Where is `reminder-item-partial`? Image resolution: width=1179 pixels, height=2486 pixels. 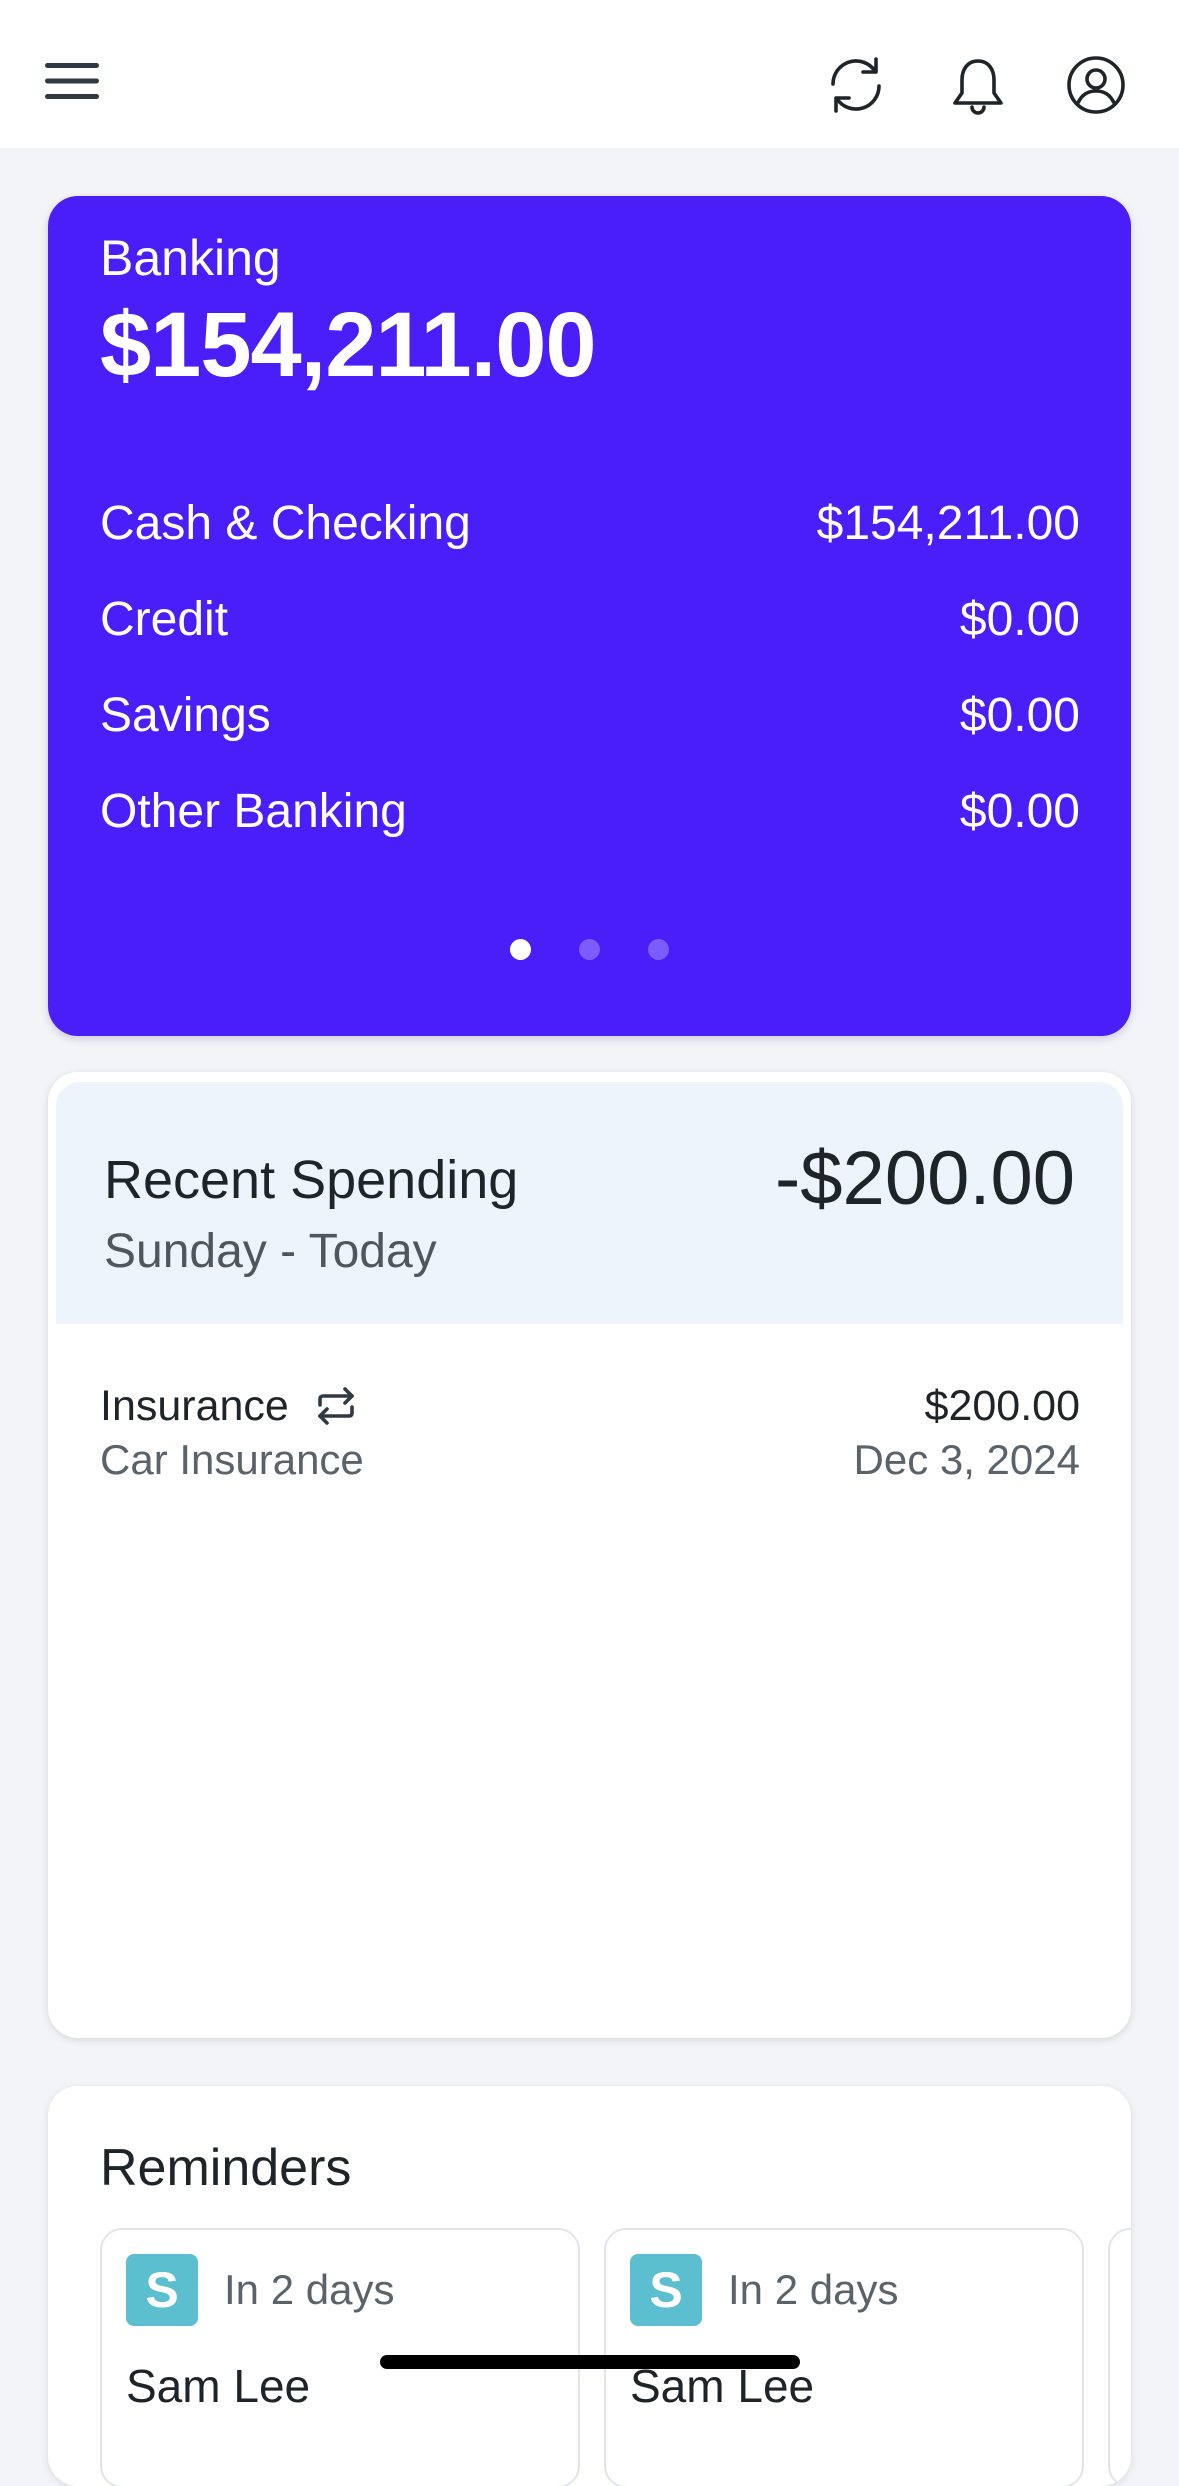
reminder-item-partial is located at coordinates (1119, 2357).